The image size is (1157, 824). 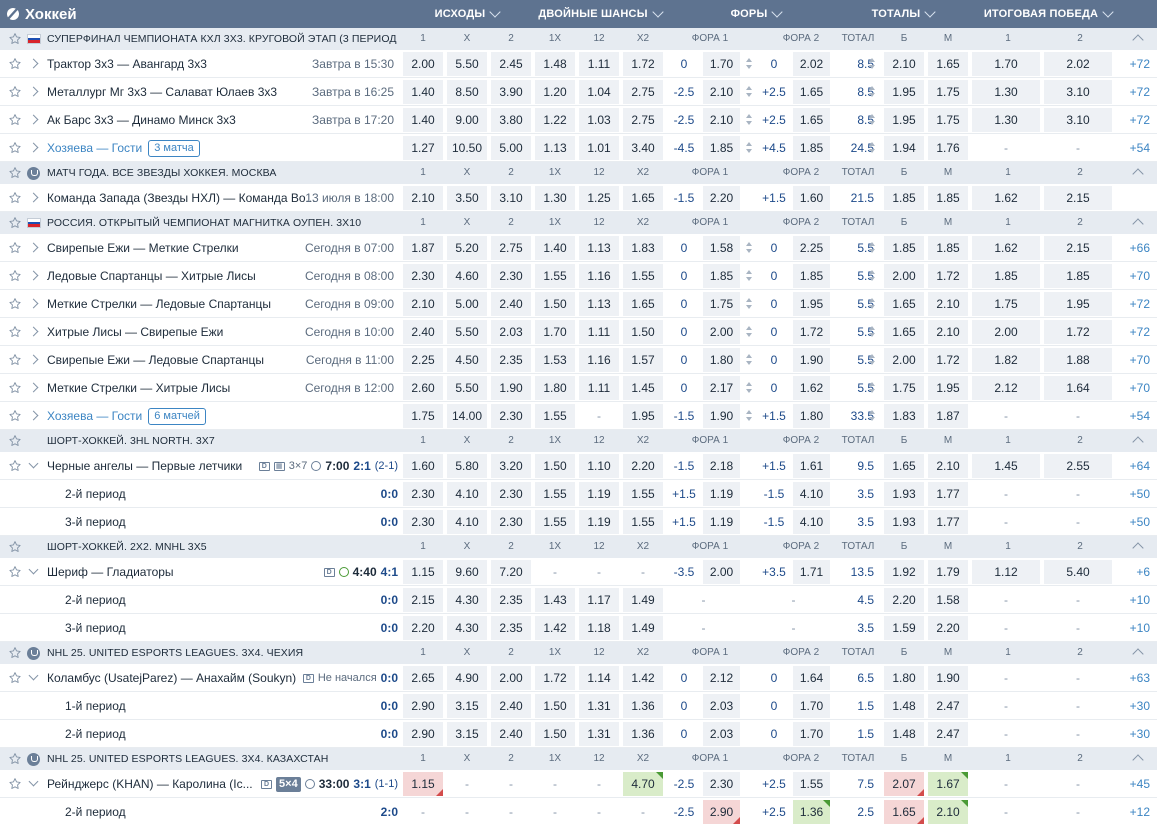 I want to click on final-win-1-odds: 1.45, so click(x=1006, y=466).